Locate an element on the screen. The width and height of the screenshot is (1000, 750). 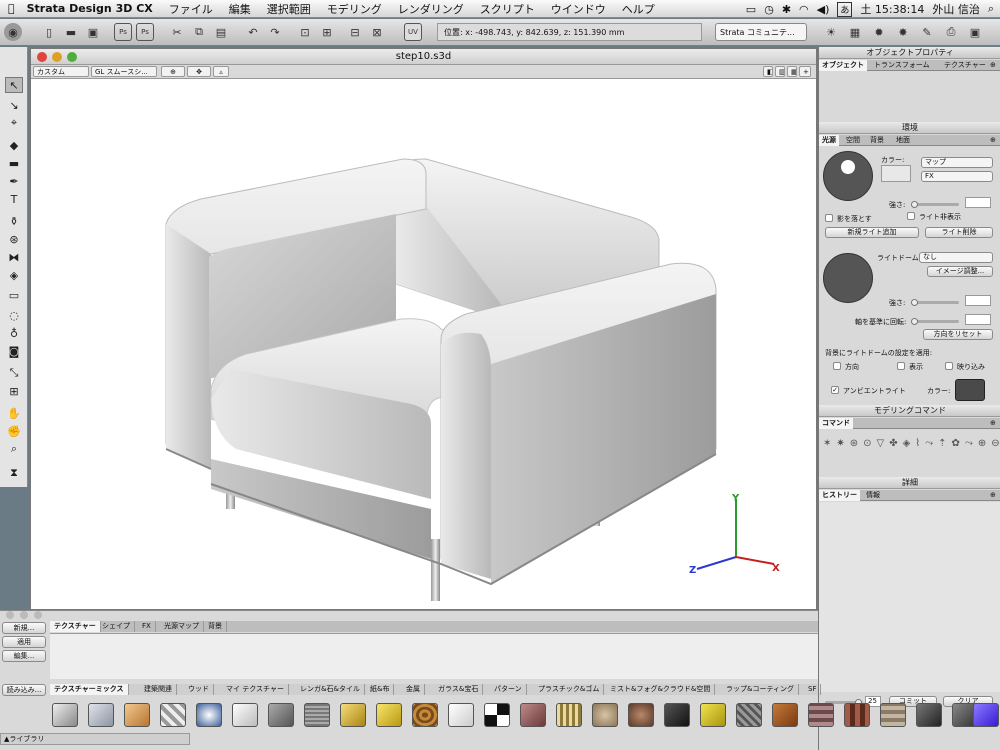
category-pattern: パターン is located at coordinates (508, 689).